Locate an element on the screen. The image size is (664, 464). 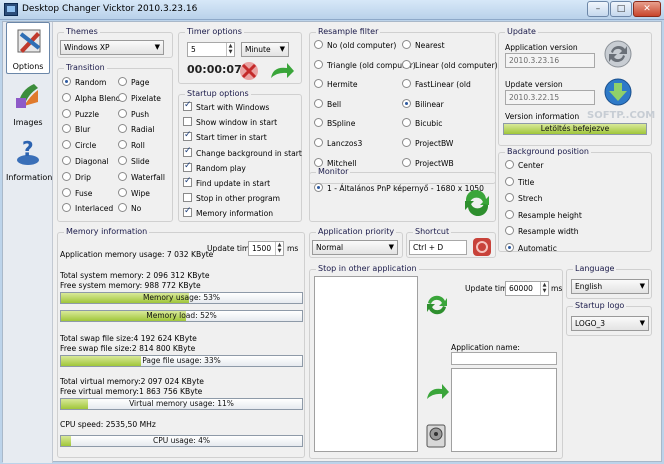
nav-images: Images is located at coordinates (28, 103).